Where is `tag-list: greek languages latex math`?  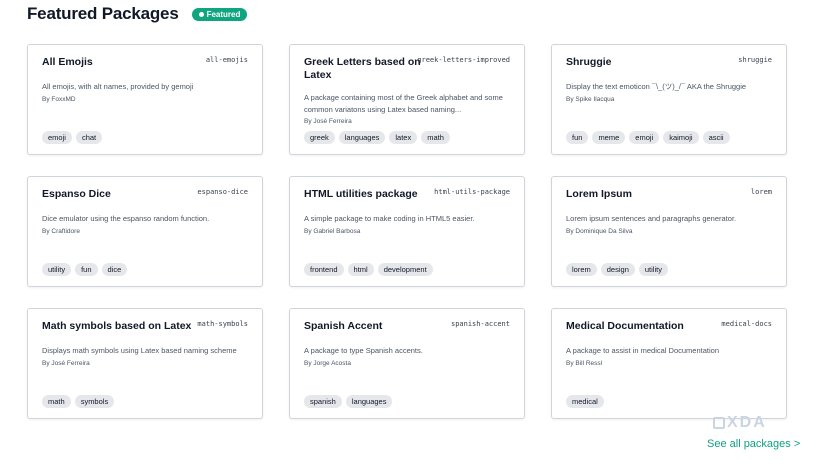
tag-list: greek languages latex math is located at coordinates (377, 137).